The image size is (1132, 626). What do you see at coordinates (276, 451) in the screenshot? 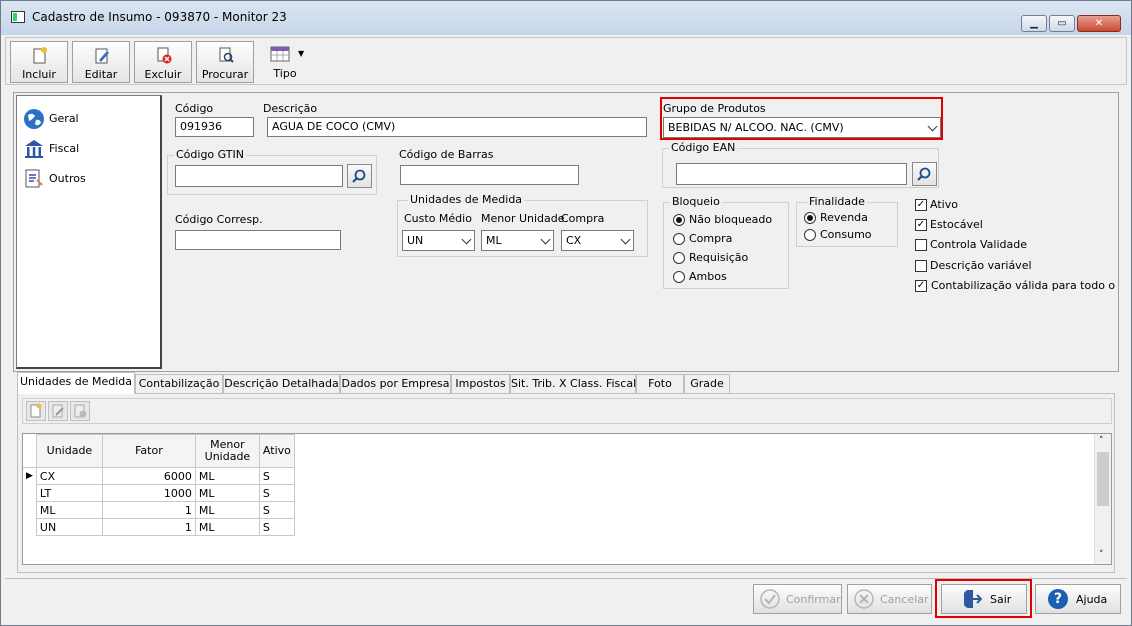
I see `header-ativo: Ativo` at bounding box center [276, 451].